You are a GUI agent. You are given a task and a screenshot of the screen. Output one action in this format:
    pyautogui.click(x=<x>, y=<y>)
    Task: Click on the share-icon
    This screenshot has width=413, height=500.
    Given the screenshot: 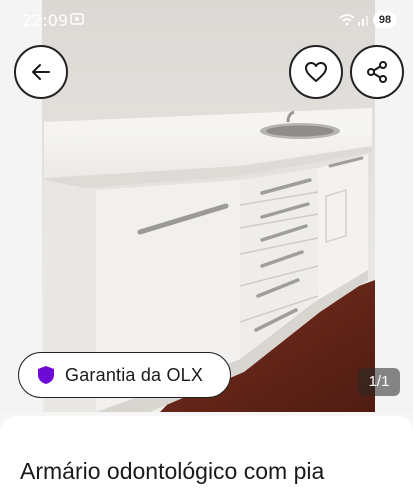 What is the action you would take?
    pyautogui.click(x=377, y=72)
    